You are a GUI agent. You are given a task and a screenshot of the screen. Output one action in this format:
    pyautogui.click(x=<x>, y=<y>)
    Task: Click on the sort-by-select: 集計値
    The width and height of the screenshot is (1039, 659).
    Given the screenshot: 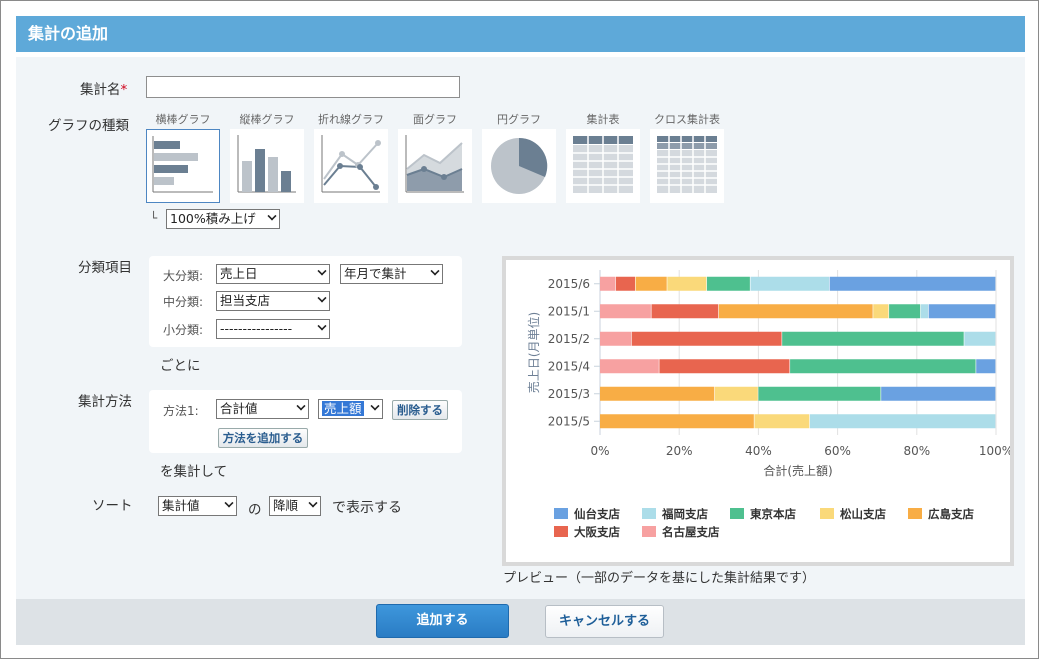 What is the action you would take?
    pyautogui.click(x=197, y=506)
    